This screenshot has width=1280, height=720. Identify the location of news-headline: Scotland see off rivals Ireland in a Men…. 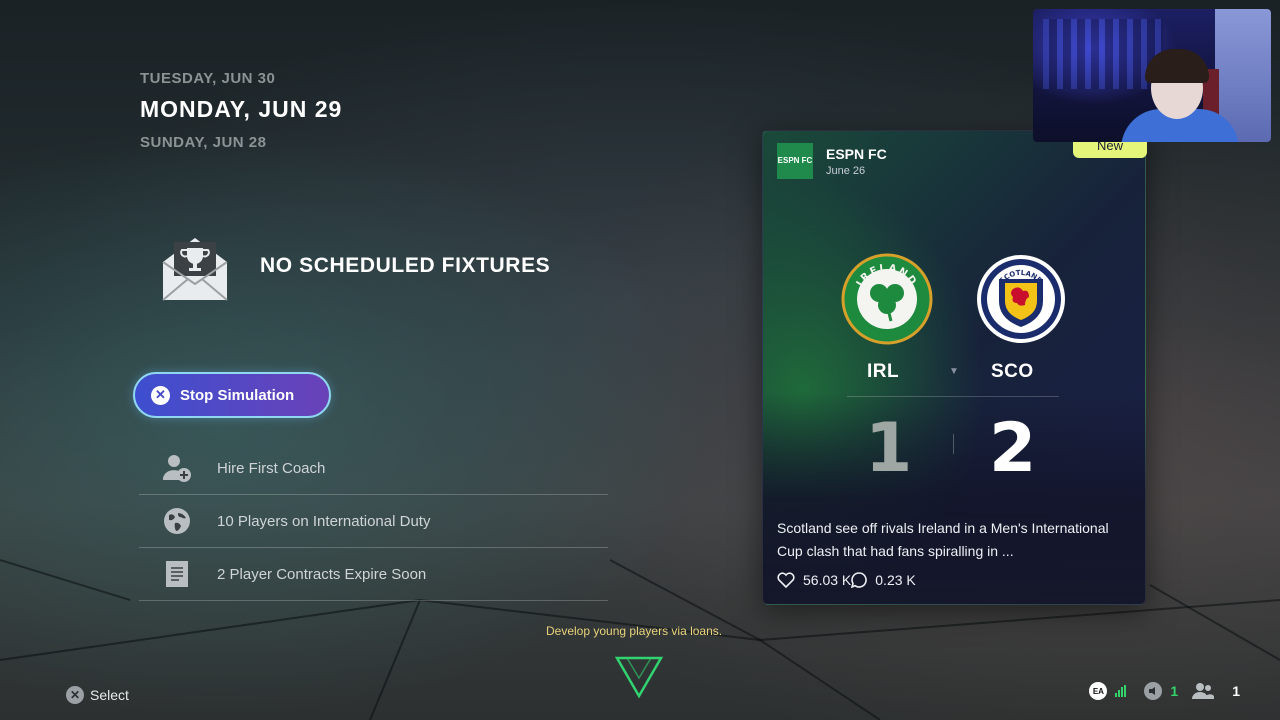
(943, 539).